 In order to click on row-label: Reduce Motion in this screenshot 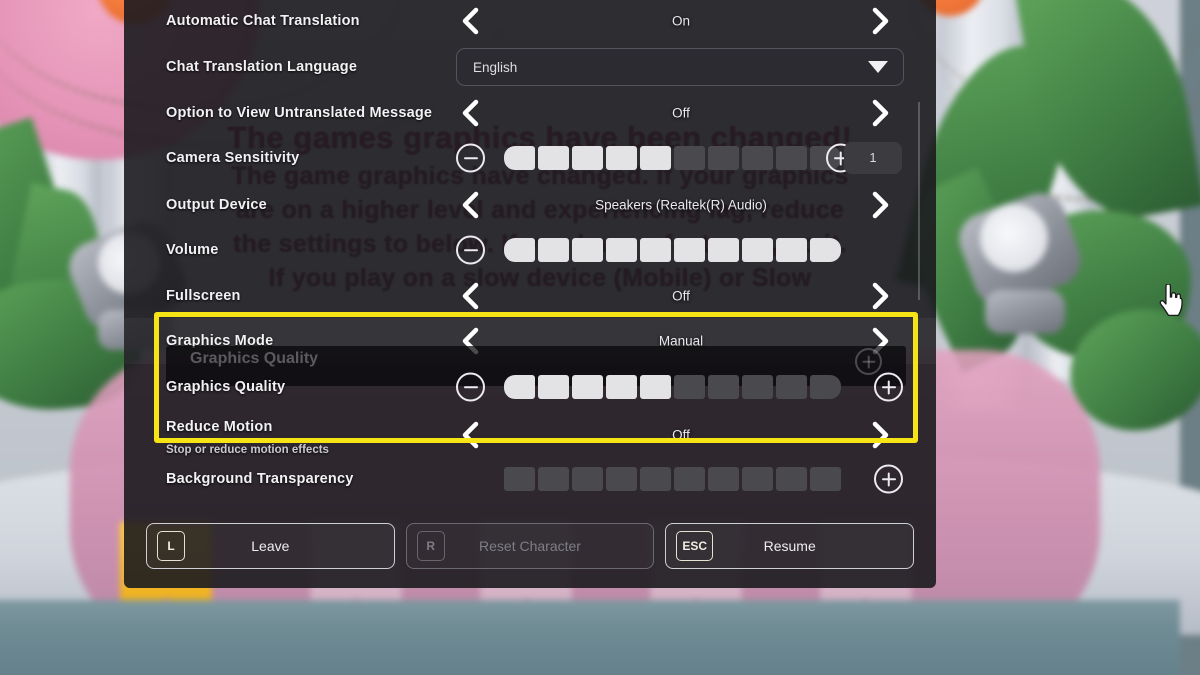, I will do `click(219, 427)`.